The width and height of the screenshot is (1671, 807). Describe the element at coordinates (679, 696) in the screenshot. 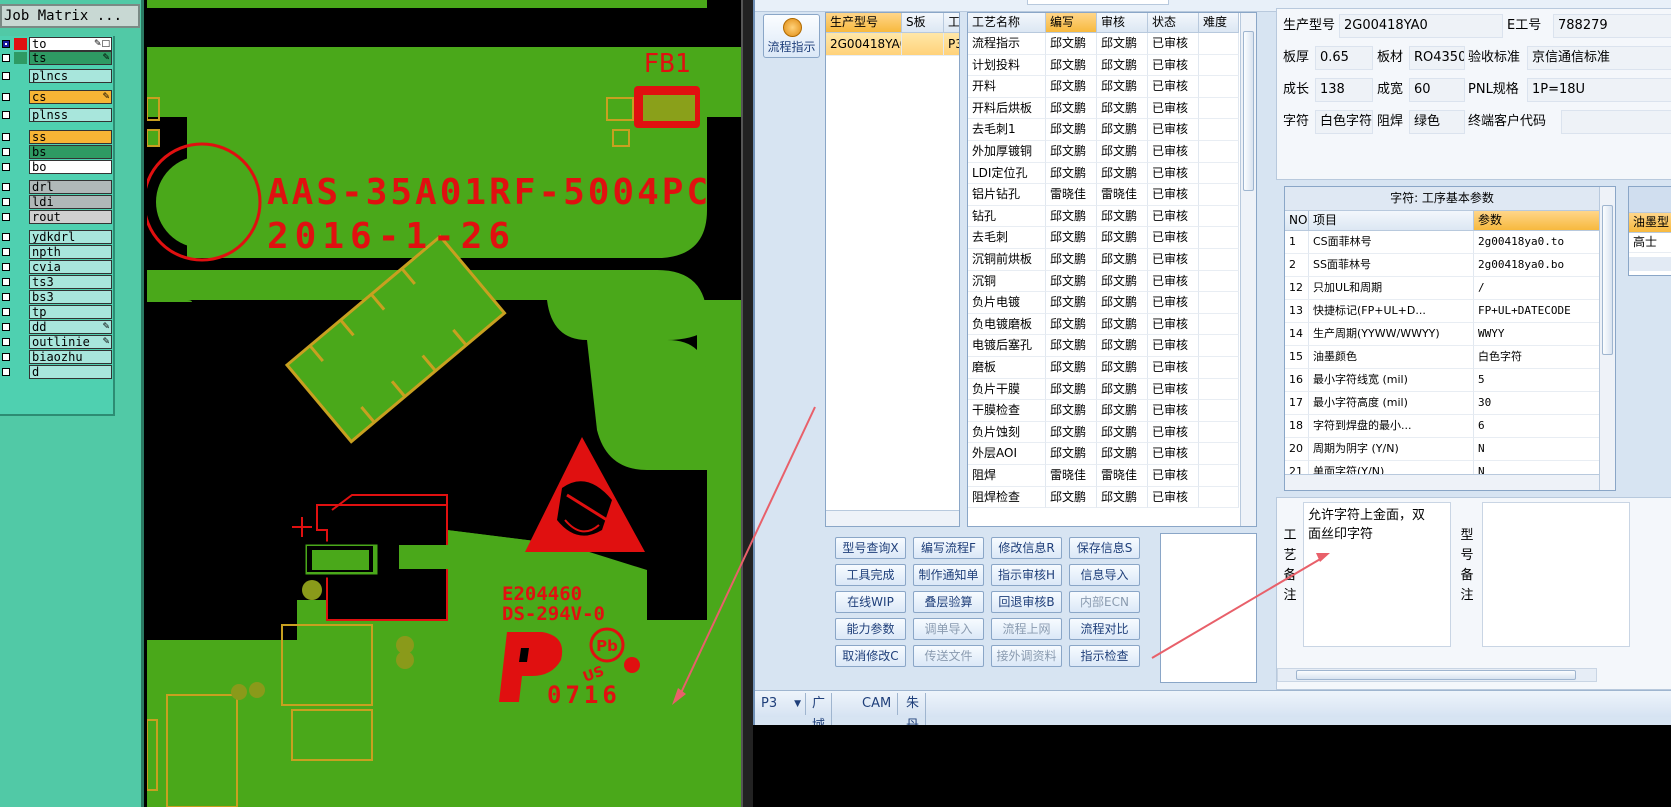

I see `arrow-head-left` at that location.